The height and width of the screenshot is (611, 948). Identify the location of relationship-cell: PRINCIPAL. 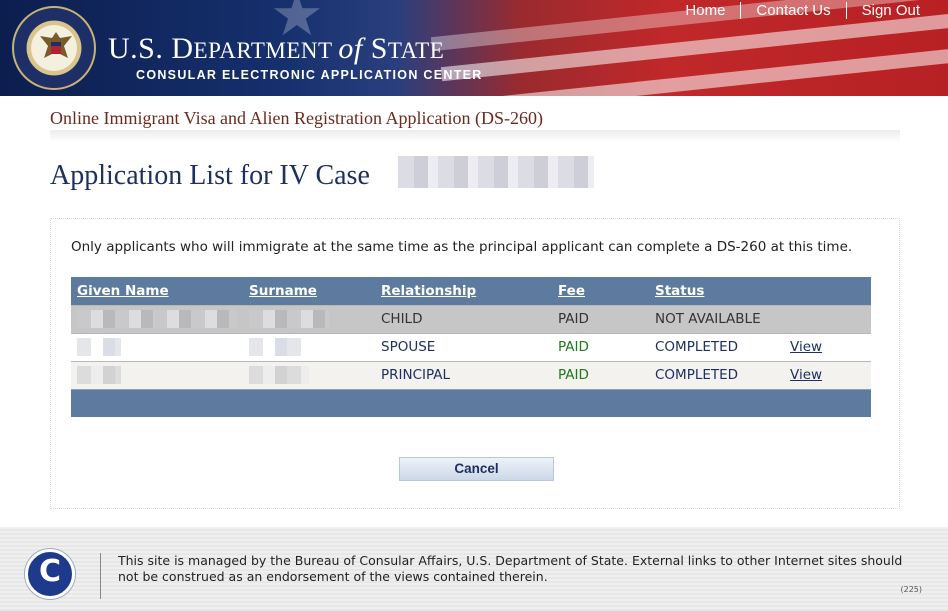
(463, 374).